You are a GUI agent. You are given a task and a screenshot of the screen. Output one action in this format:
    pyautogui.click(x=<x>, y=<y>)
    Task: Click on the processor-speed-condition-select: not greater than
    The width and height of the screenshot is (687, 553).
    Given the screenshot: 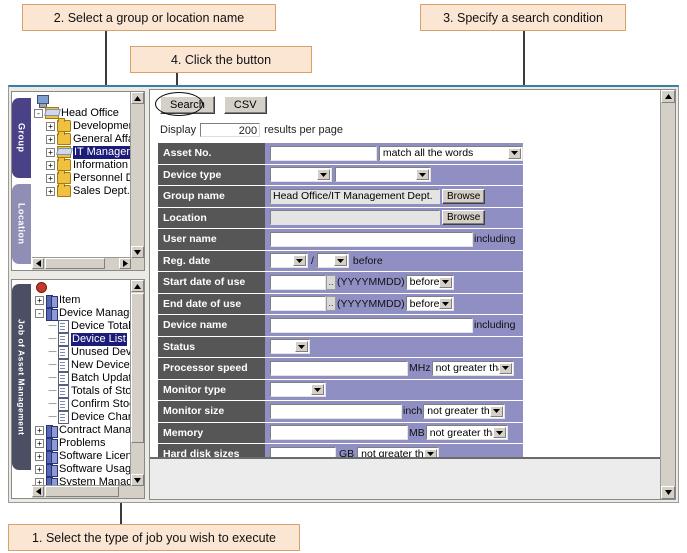 What is the action you would take?
    pyautogui.click(x=472, y=368)
    